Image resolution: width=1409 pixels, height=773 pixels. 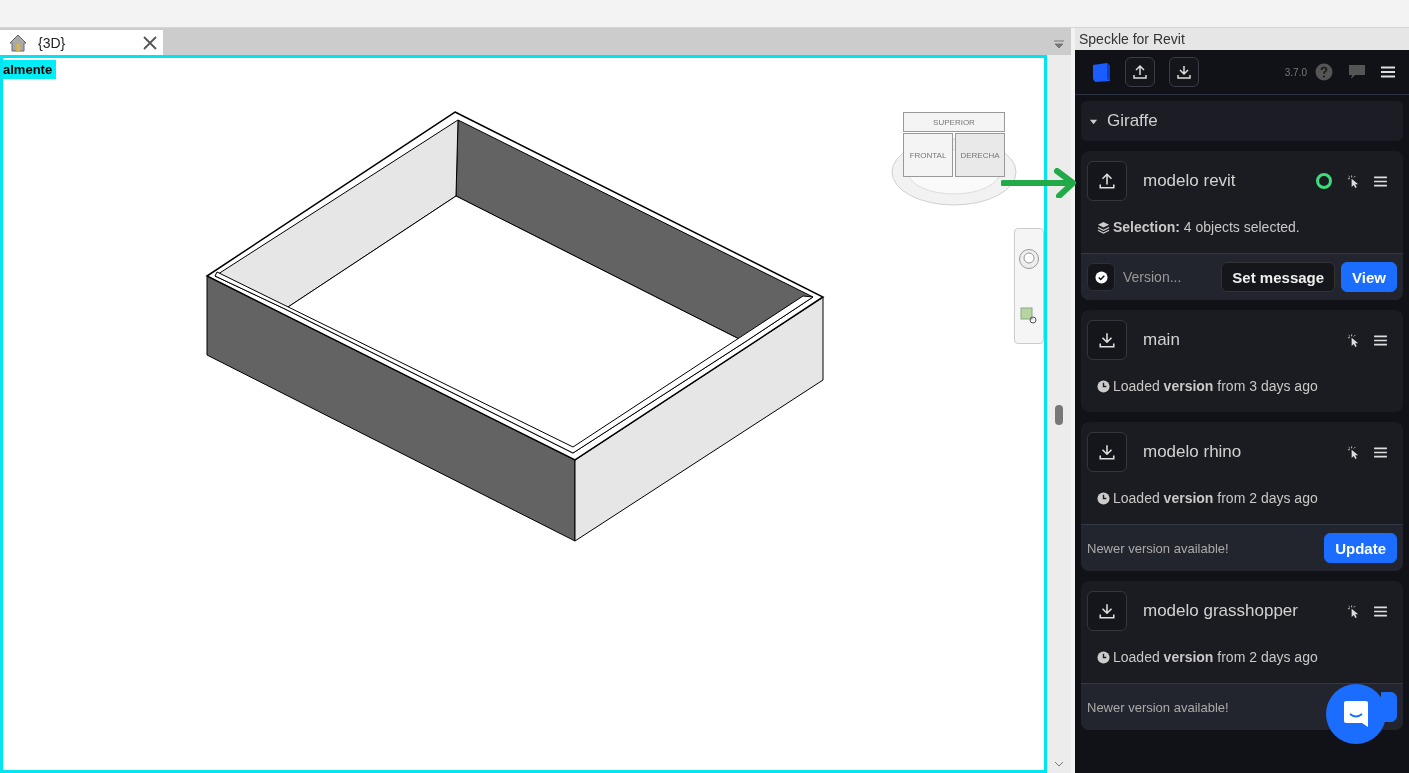 I want to click on house-icon, so click(x=18, y=42).